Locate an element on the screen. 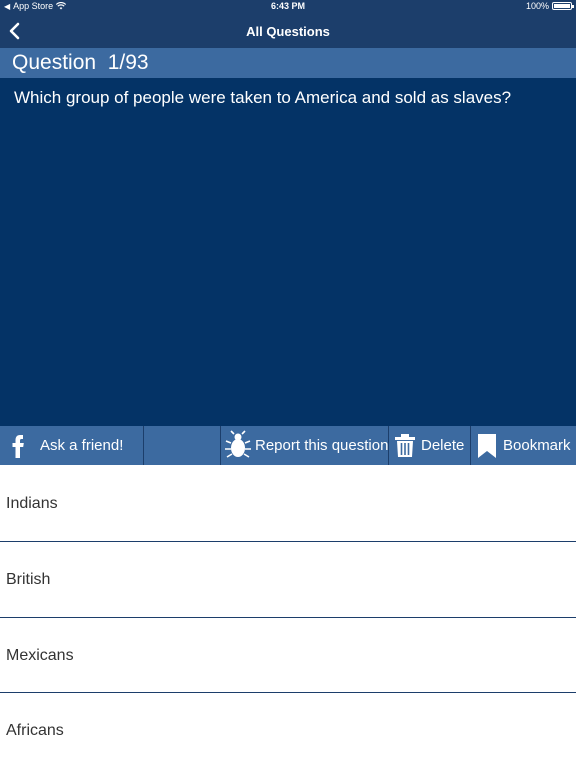 Image resolution: width=576 pixels, height=768 pixels. status-bar: ◀ App Store 6:43 PM 100% is located at coordinates (288, 7).